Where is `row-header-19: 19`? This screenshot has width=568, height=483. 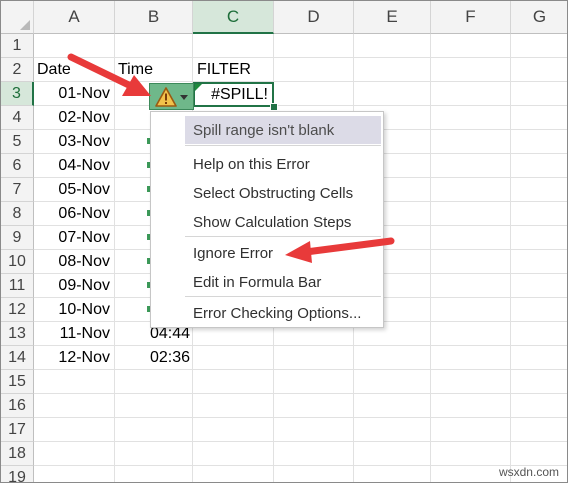 row-header-19: 19 is located at coordinates (17, 474).